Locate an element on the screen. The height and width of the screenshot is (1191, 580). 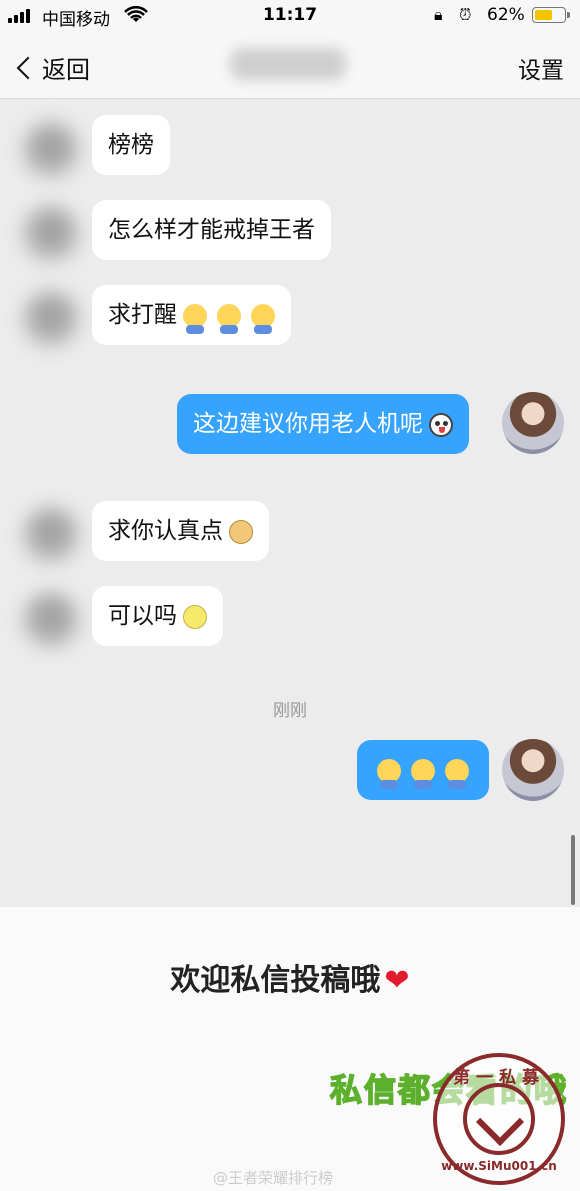
welcome-label: 欢迎私信投稿哦 is located at coordinates (275, 980).